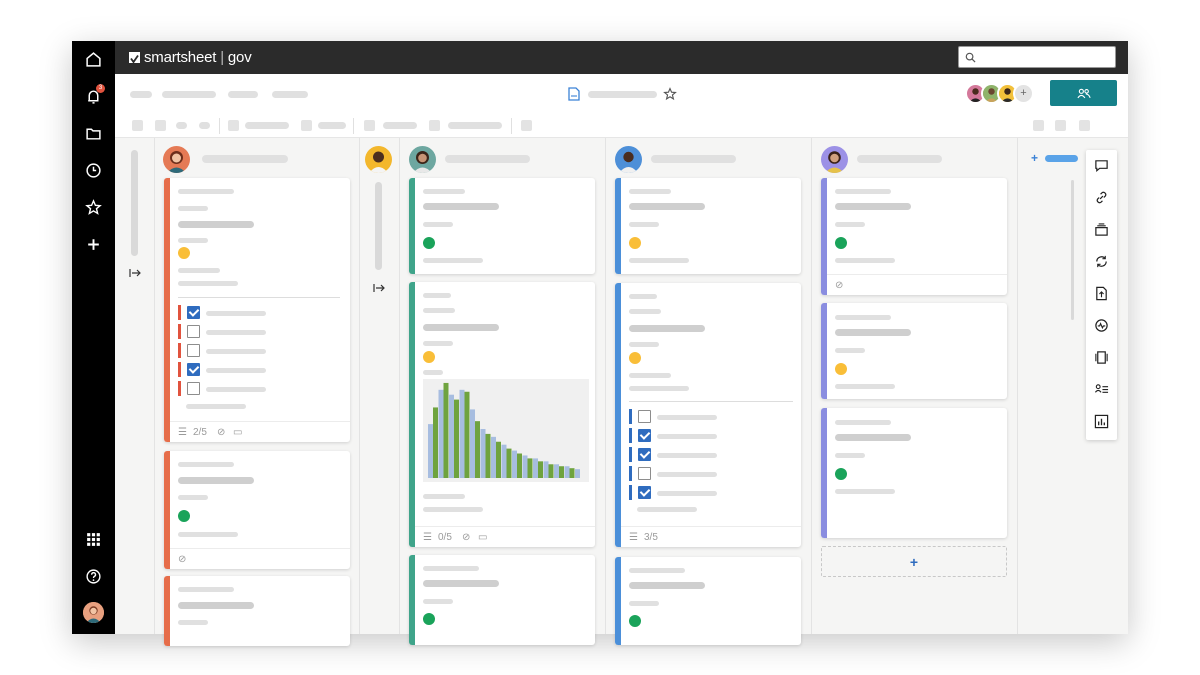  What do you see at coordinates (824, 351) in the screenshot?
I see `card-color-bar` at bounding box center [824, 351].